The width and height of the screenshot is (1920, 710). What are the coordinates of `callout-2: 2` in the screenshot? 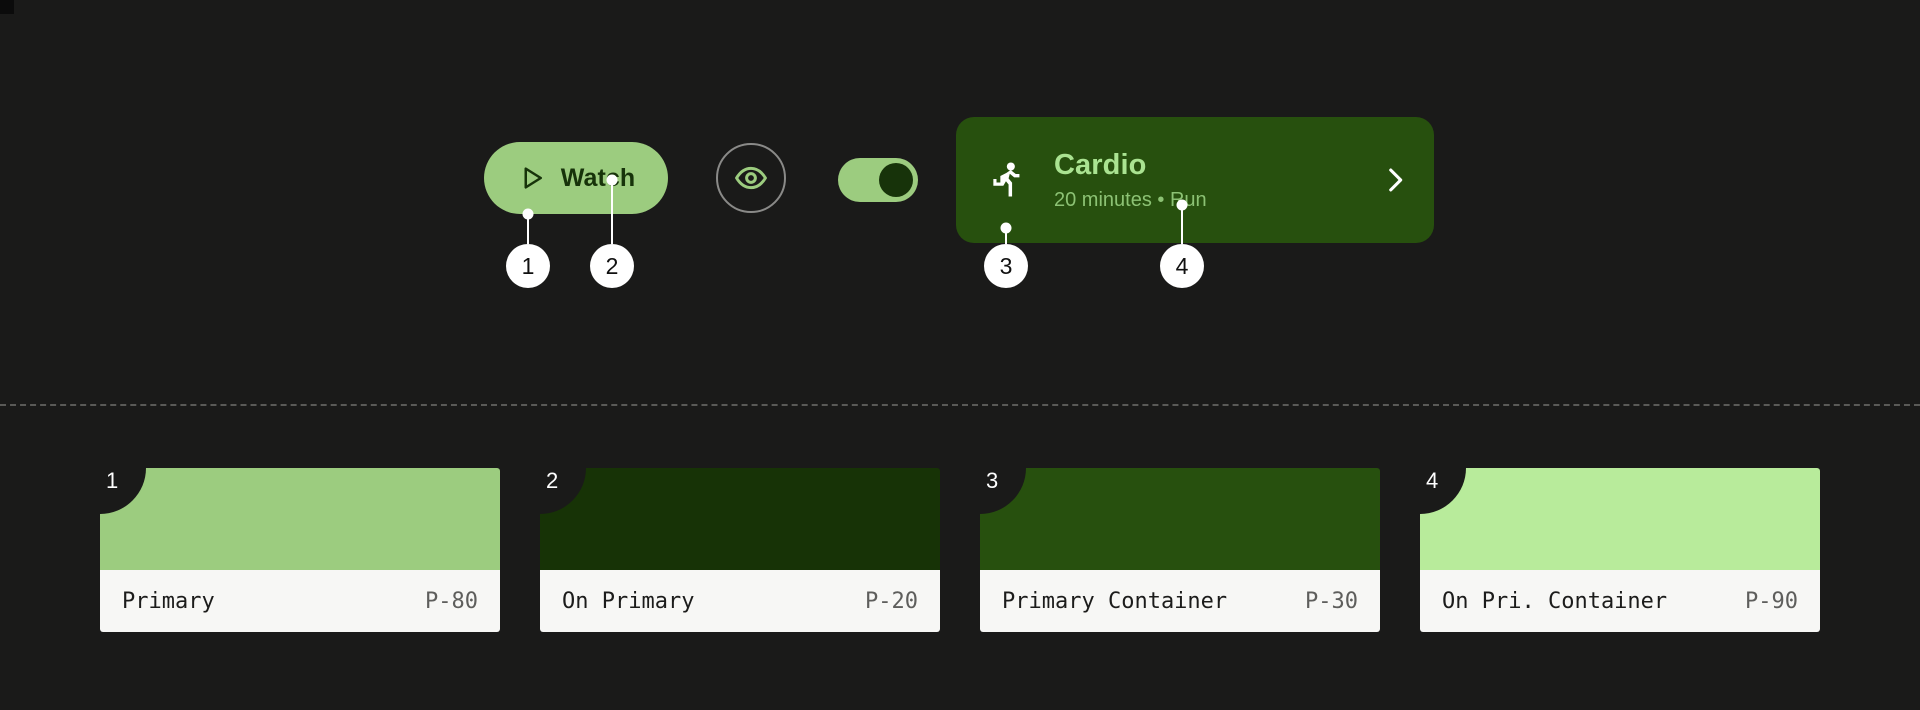 It's located at (612, 231).